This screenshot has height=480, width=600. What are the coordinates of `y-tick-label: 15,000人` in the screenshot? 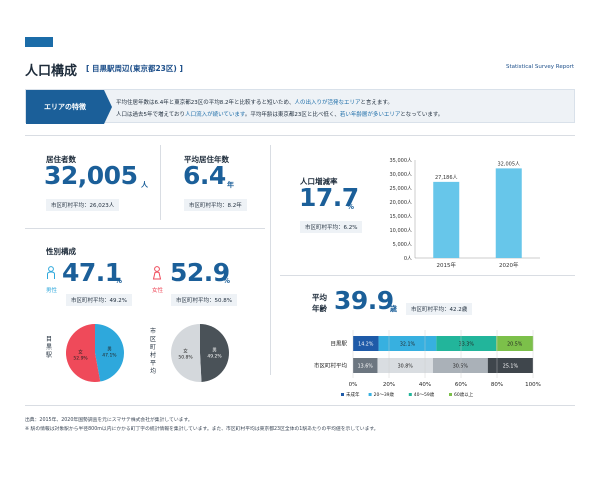 It's located at (401, 217).